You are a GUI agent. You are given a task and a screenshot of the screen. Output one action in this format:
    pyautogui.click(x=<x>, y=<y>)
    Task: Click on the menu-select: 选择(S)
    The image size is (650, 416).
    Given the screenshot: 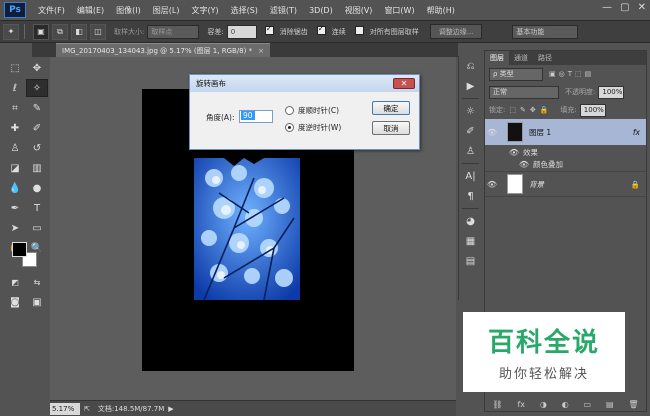 What is the action you would take?
    pyautogui.click(x=244, y=10)
    